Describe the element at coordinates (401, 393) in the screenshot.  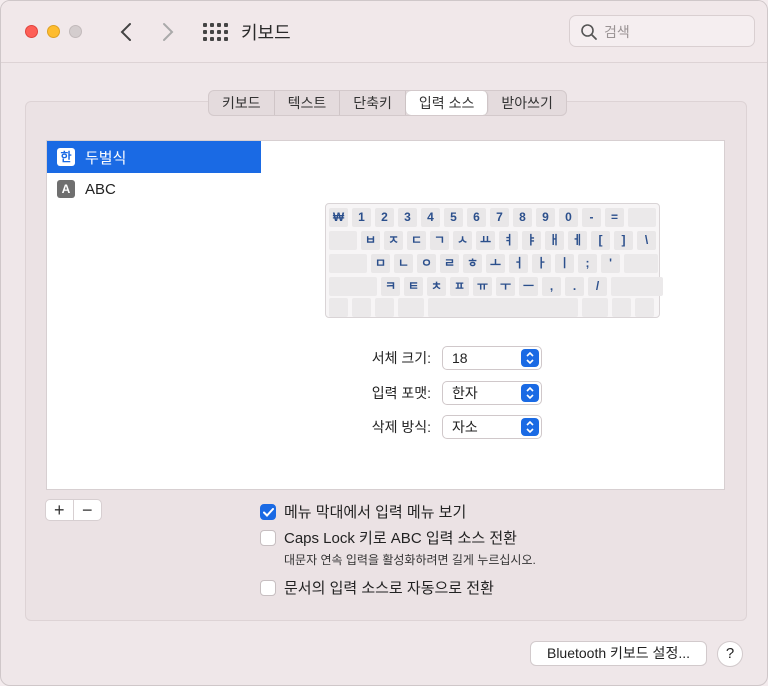
I see `input-format-label: 입력 포맷:` at that location.